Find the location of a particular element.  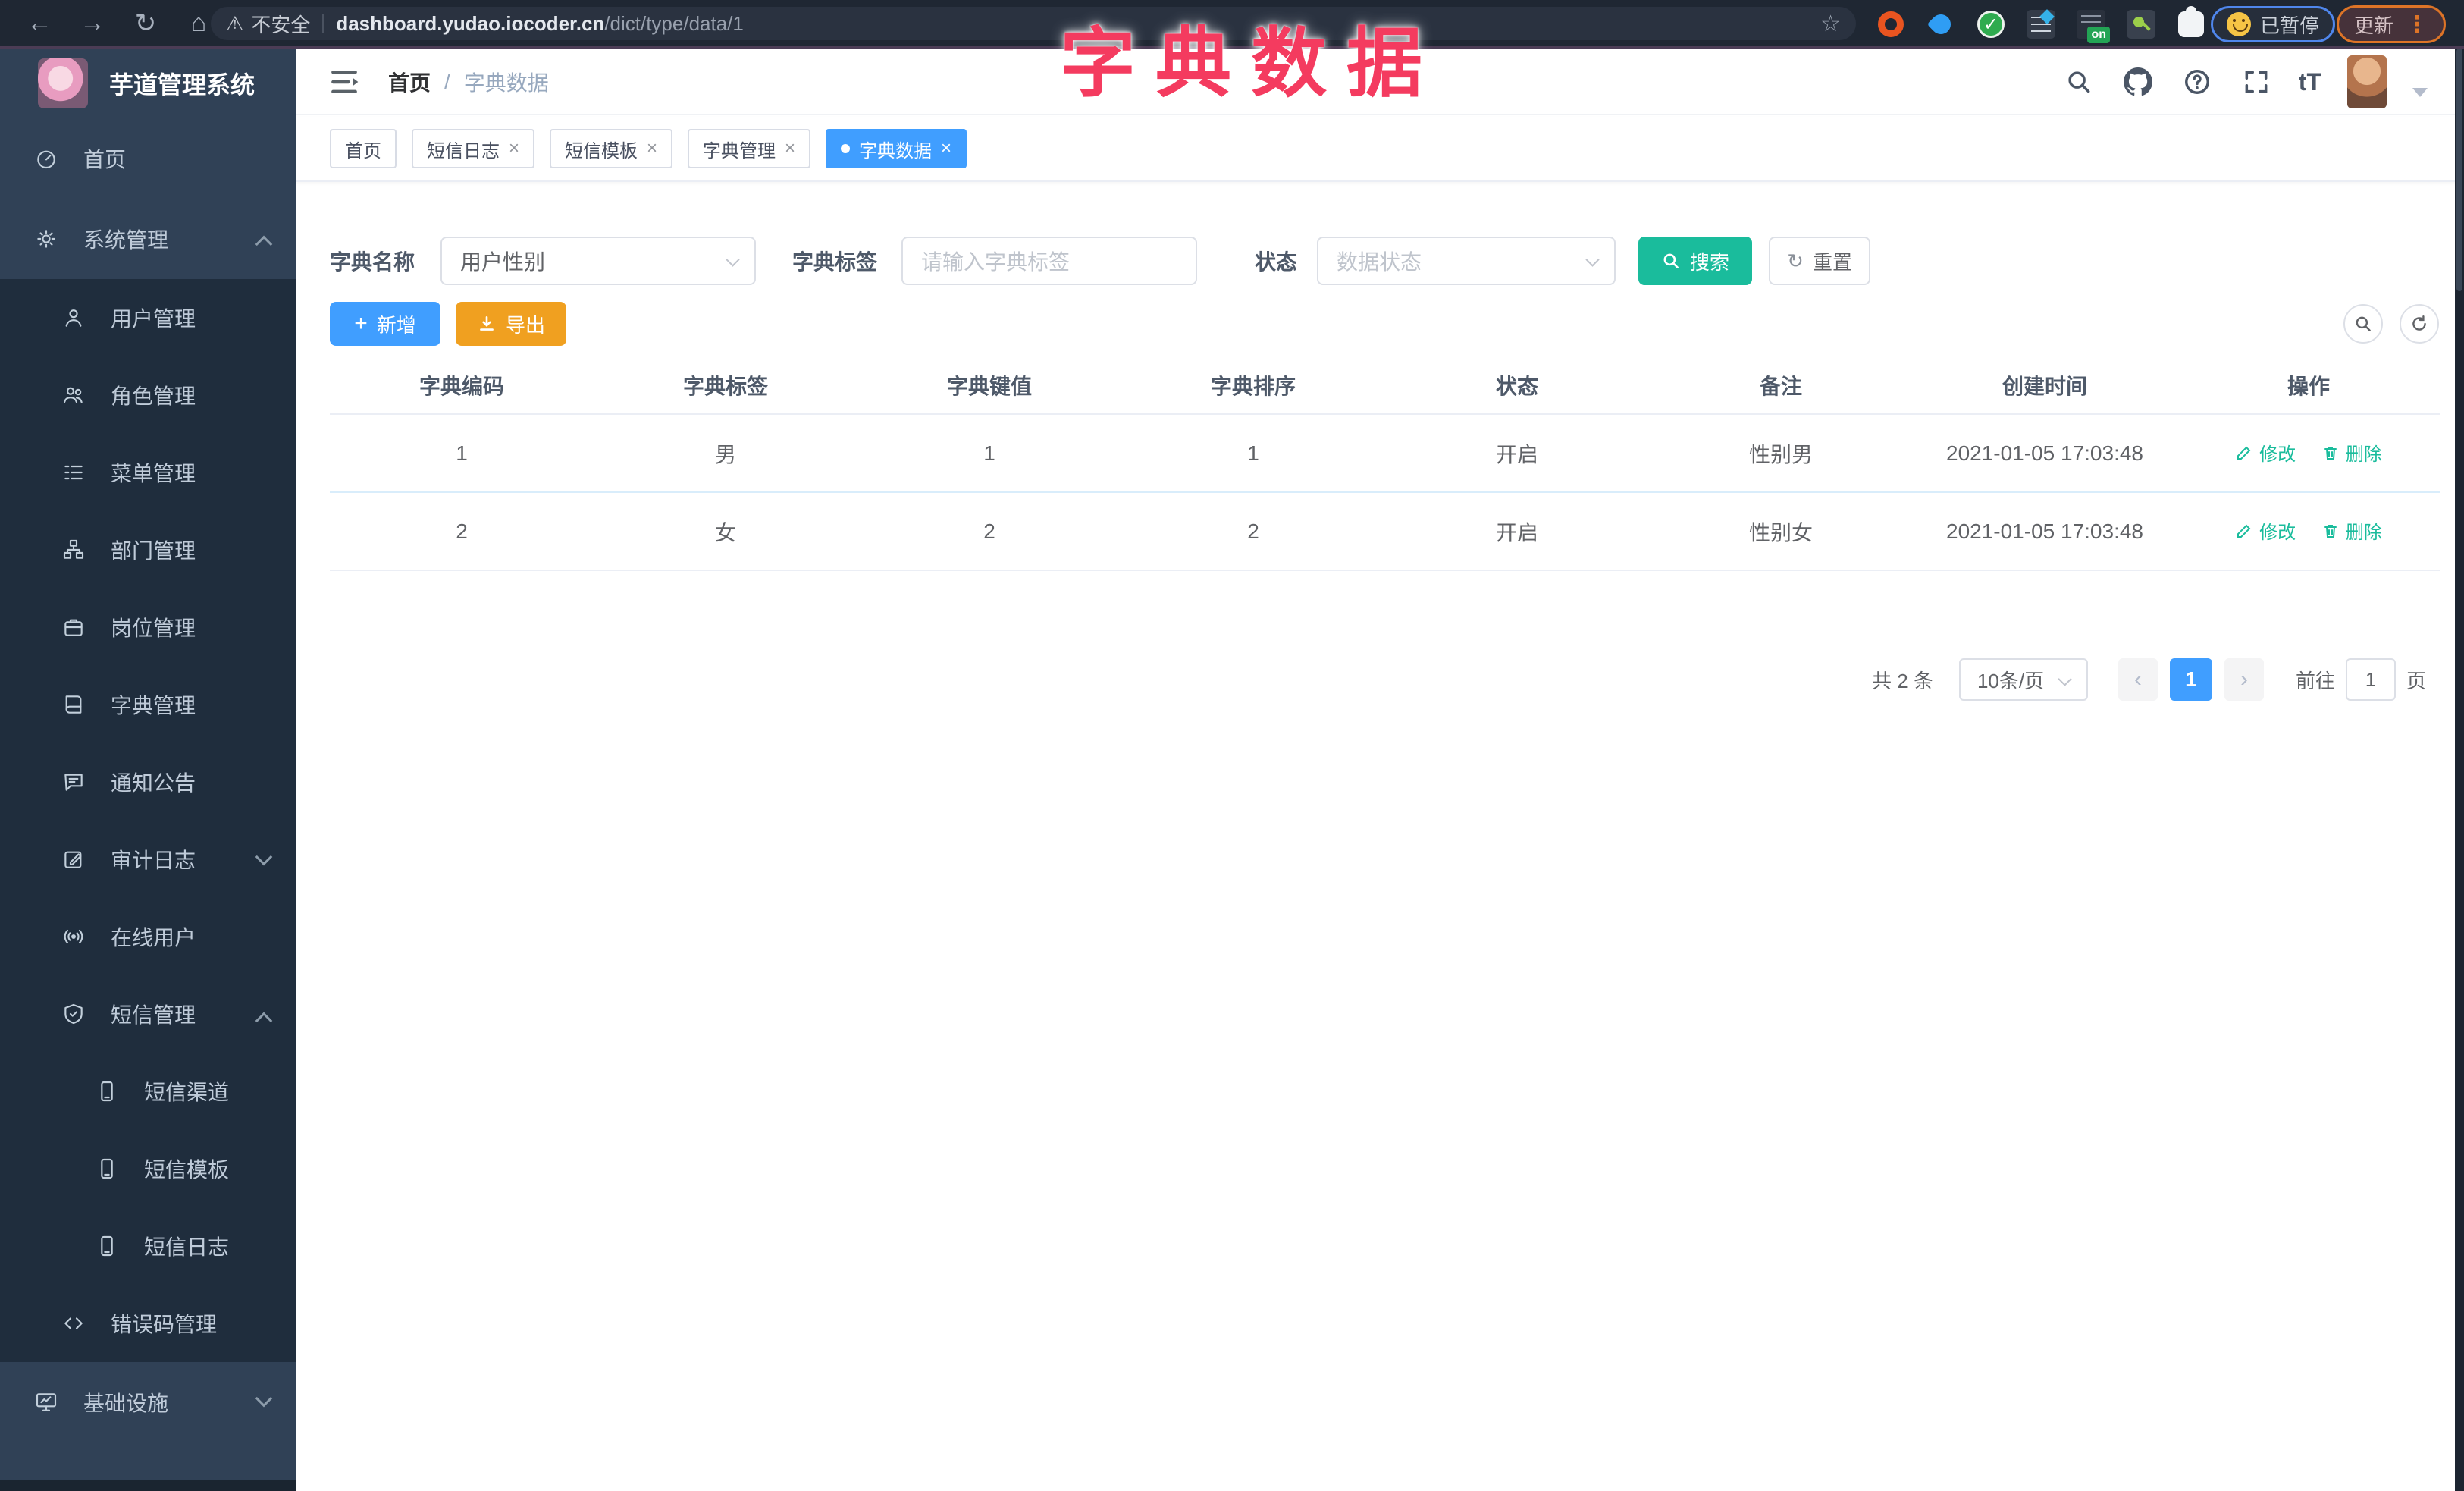

browser-nav: ← → ↻ ⌂ is located at coordinates (108, 23).